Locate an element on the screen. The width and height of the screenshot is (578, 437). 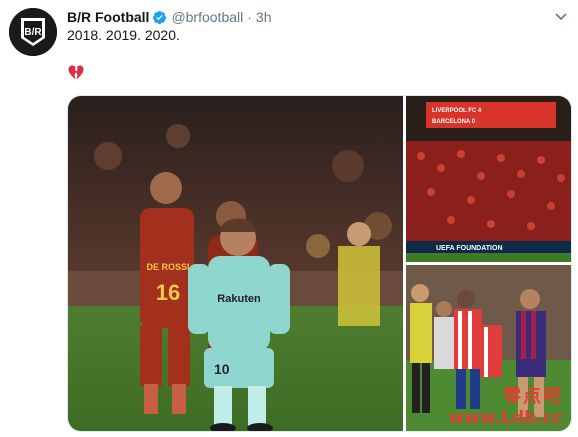
svg-text: UEFA FOUNDATION is located at coordinates (469, 248).